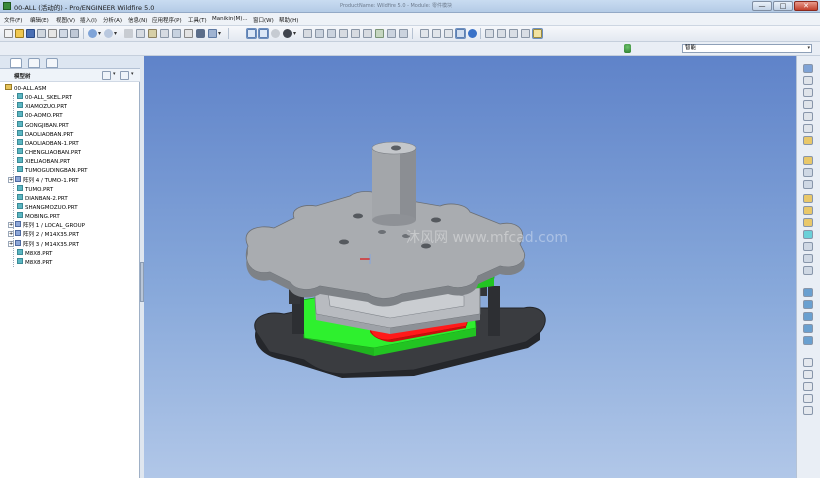  Describe the element at coordinates (808, 80) in the screenshot. I see `plane-icon` at that location.